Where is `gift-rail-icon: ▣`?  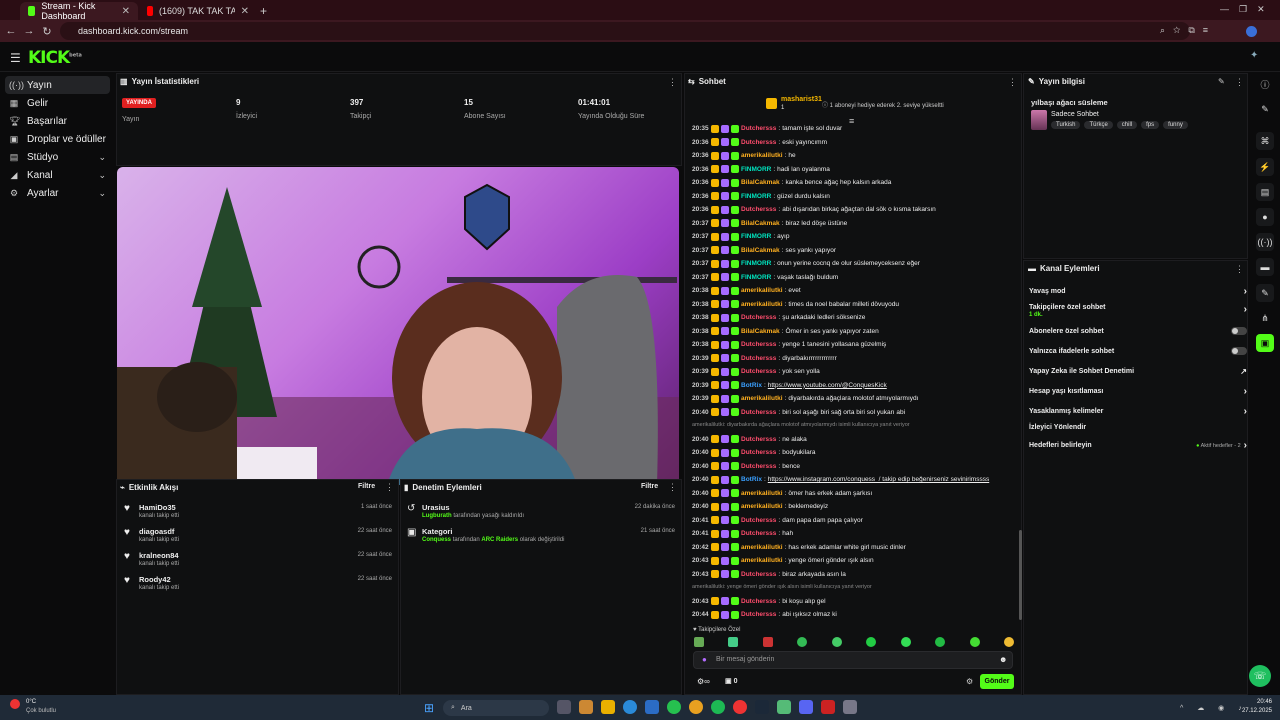
gift-rail-icon: ▣ is located at coordinates (1265, 343).